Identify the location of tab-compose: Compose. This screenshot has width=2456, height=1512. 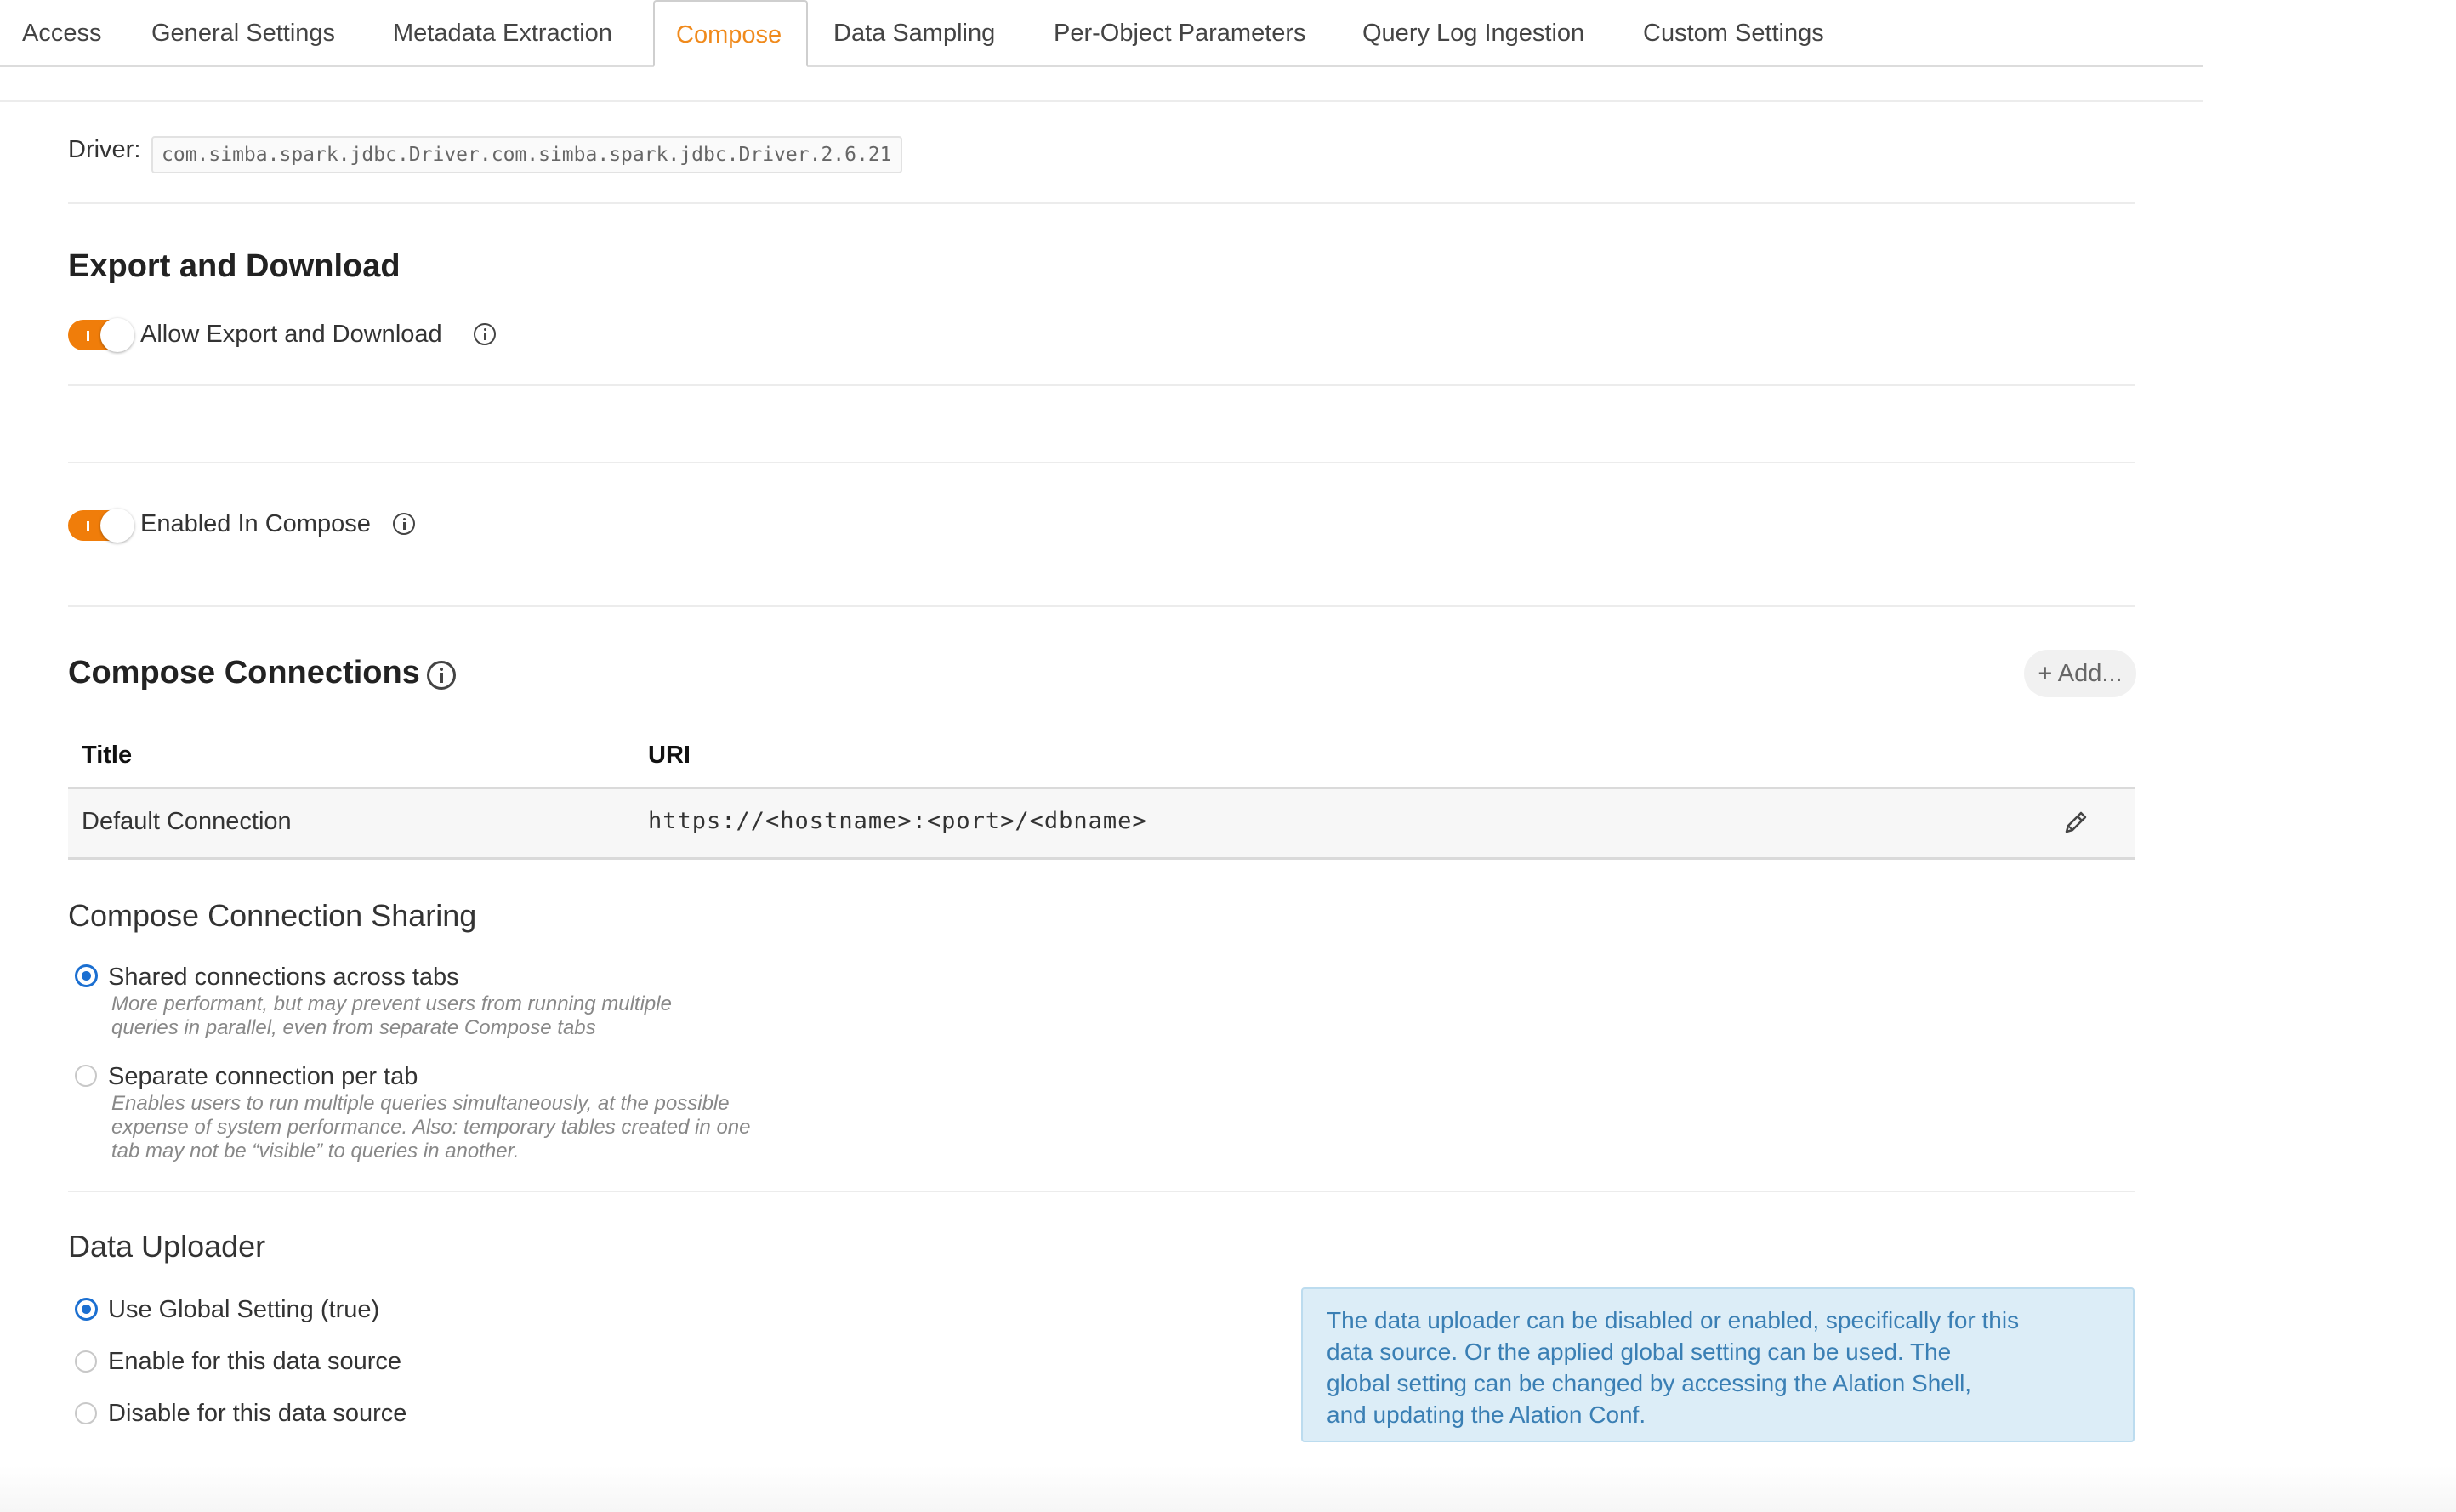
(731, 33).